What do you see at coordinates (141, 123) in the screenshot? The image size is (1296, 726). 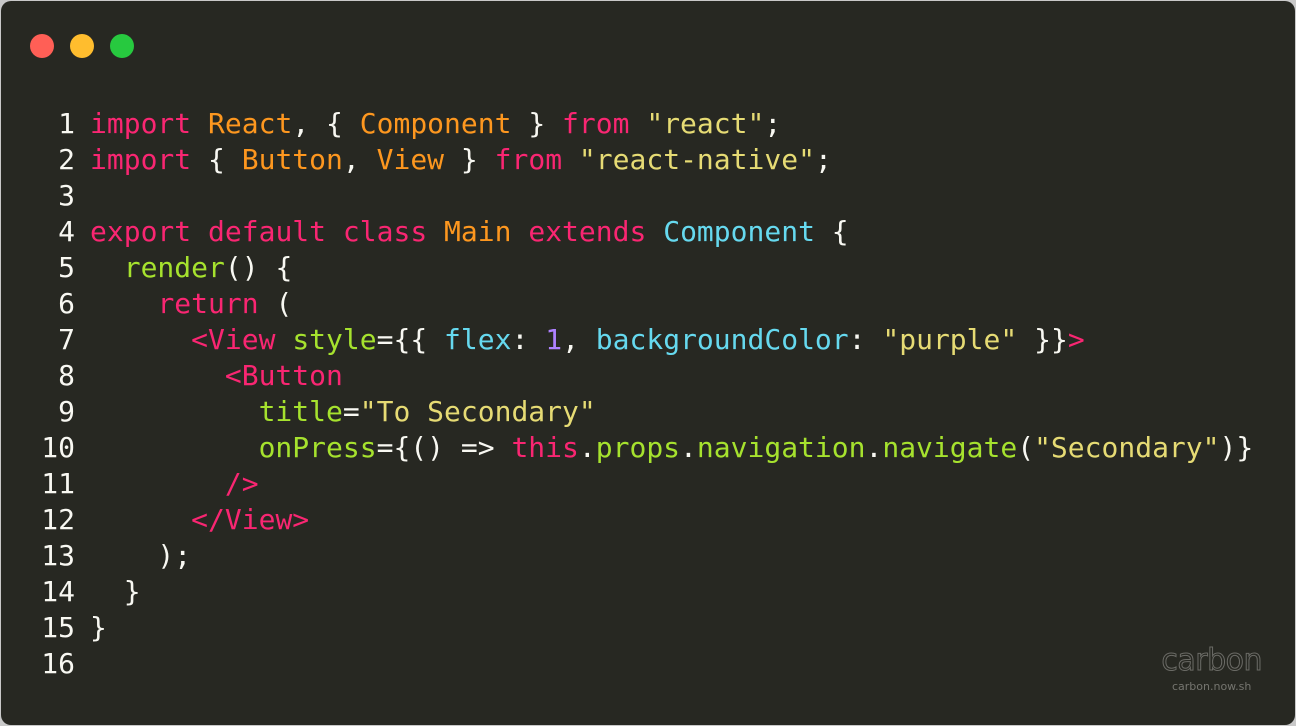 I see `code-token: import` at bounding box center [141, 123].